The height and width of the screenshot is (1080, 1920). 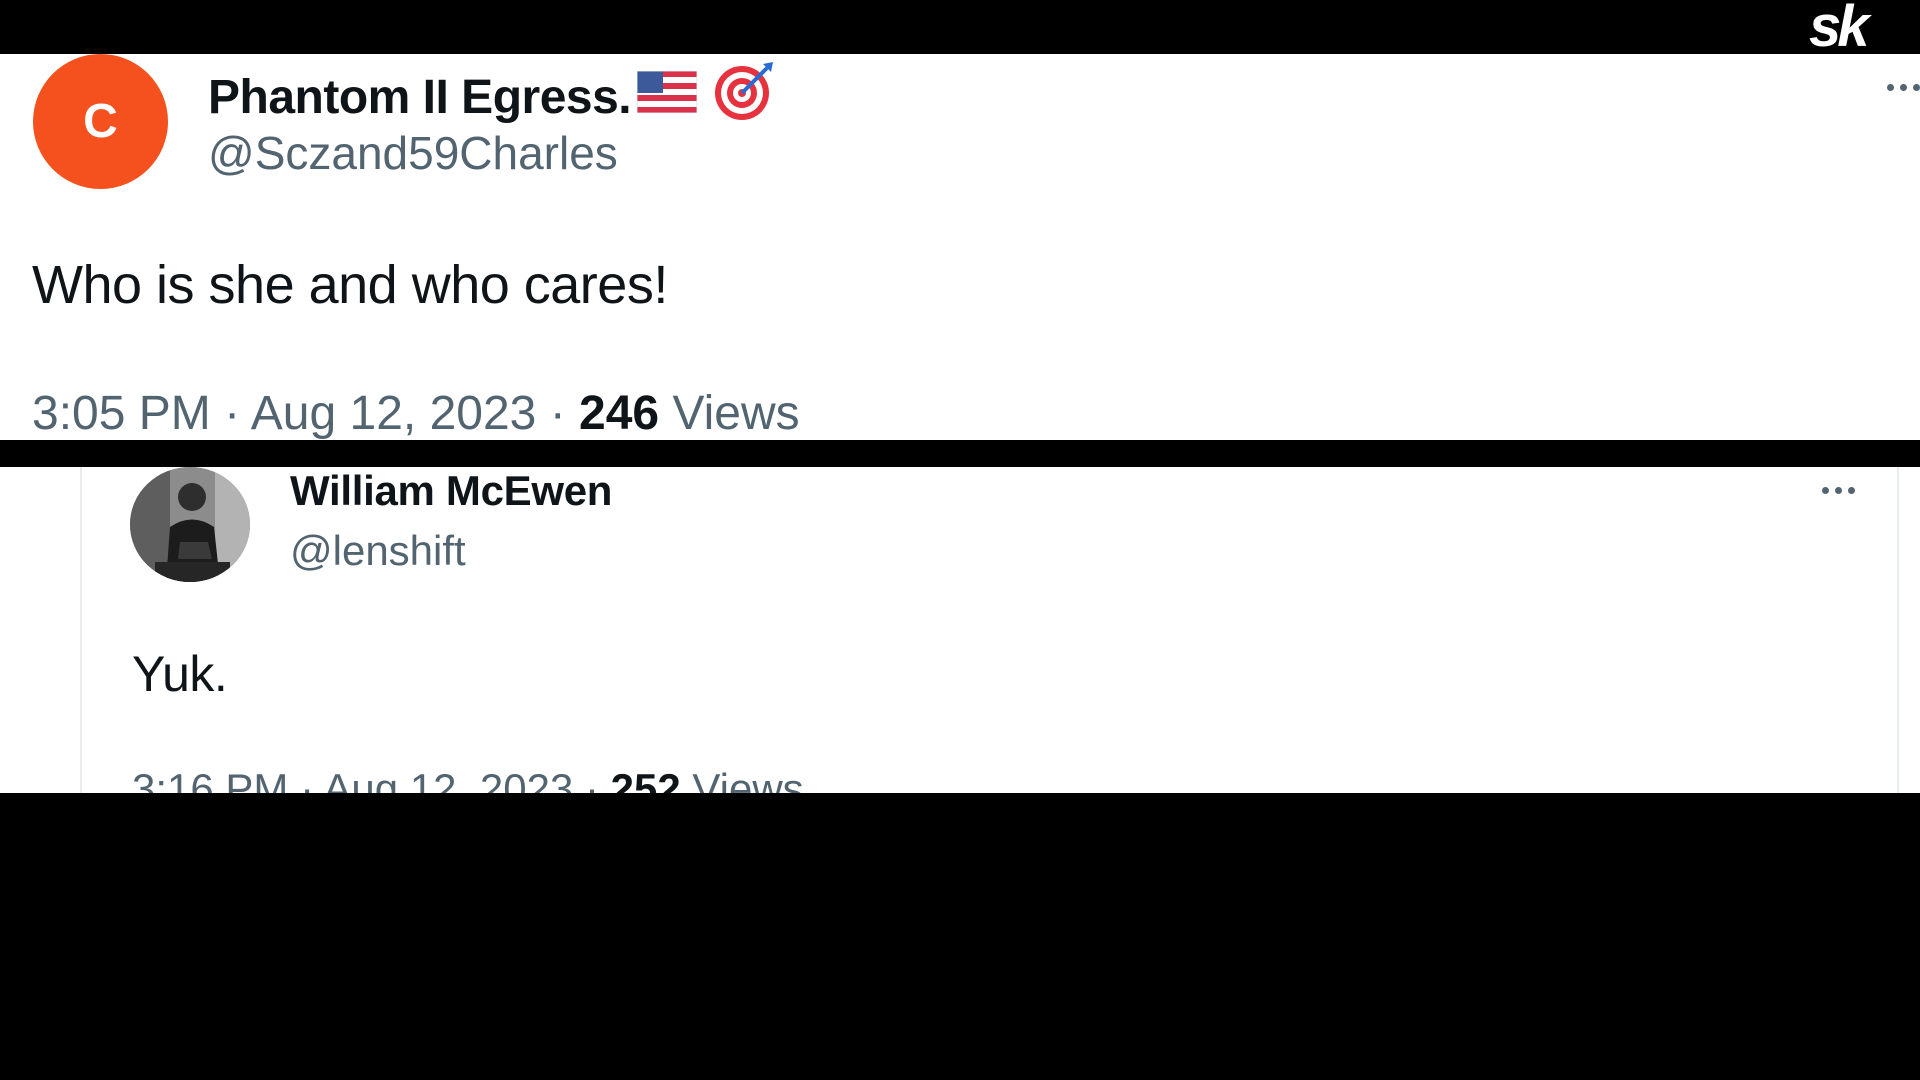 I want to click on sk-logo-mark: sk, so click(x=1842, y=27).